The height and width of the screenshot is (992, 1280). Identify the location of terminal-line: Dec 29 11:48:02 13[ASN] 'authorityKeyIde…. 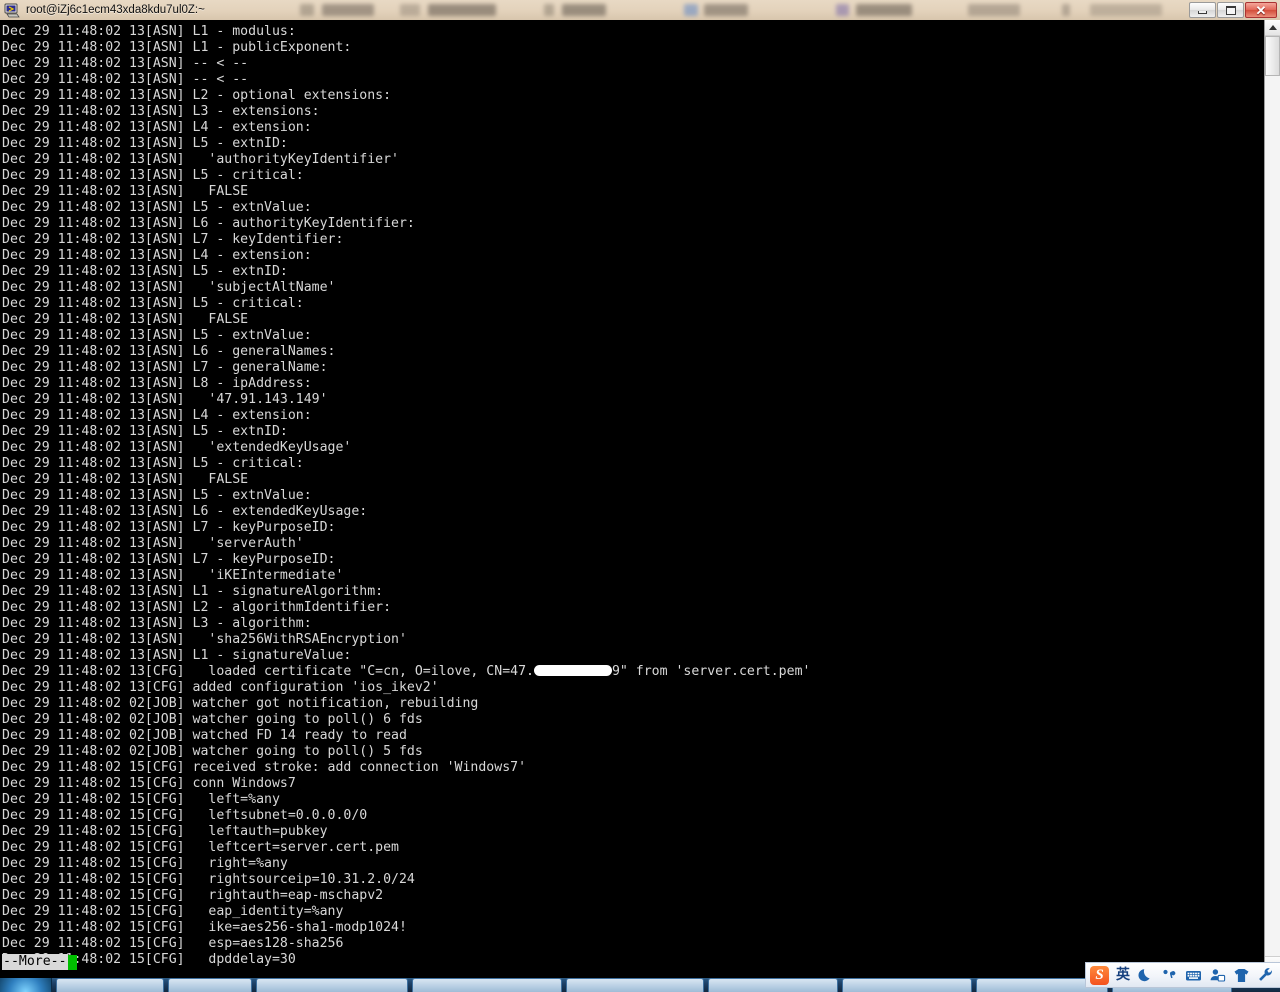
(200, 159).